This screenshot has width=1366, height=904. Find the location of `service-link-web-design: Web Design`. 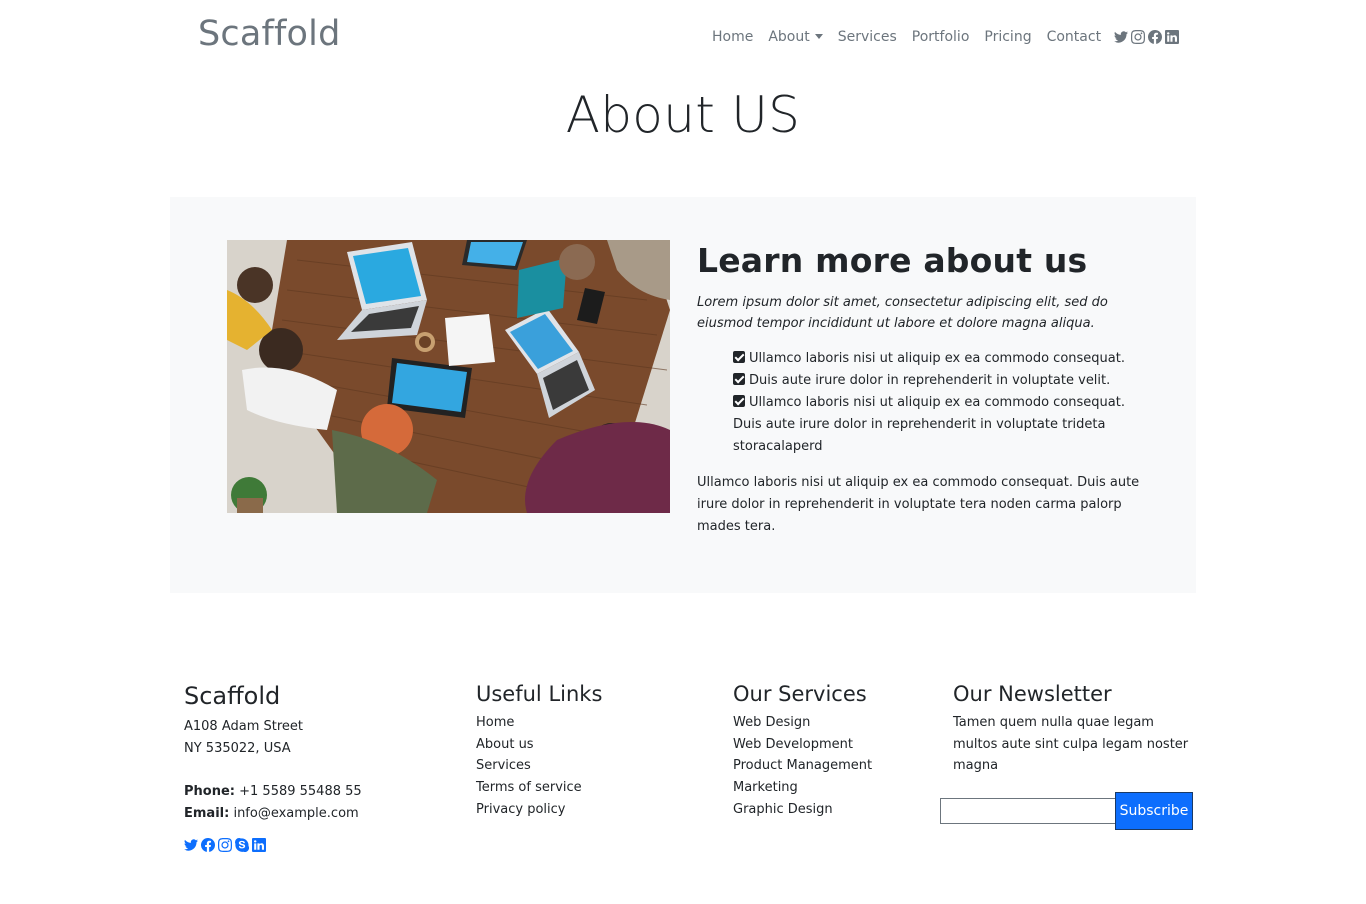

service-link-web-design: Web Design is located at coordinates (771, 722).